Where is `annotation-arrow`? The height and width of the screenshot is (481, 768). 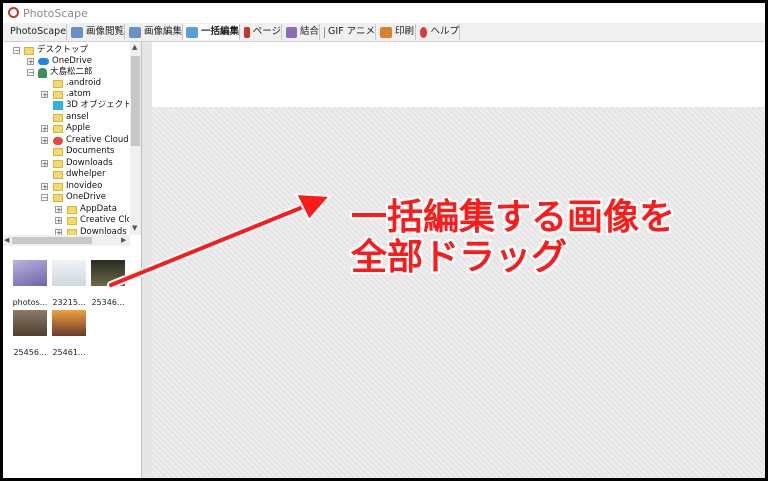 annotation-arrow is located at coordinates (219, 241).